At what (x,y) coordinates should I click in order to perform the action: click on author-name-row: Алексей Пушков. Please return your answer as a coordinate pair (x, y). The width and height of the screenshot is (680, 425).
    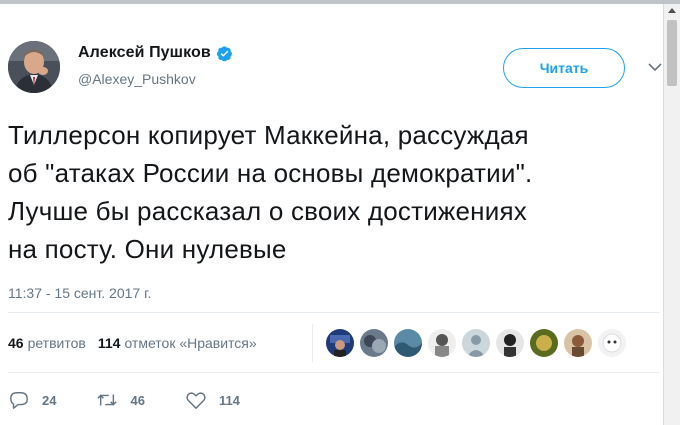
    Looking at the image, I should click on (155, 53).